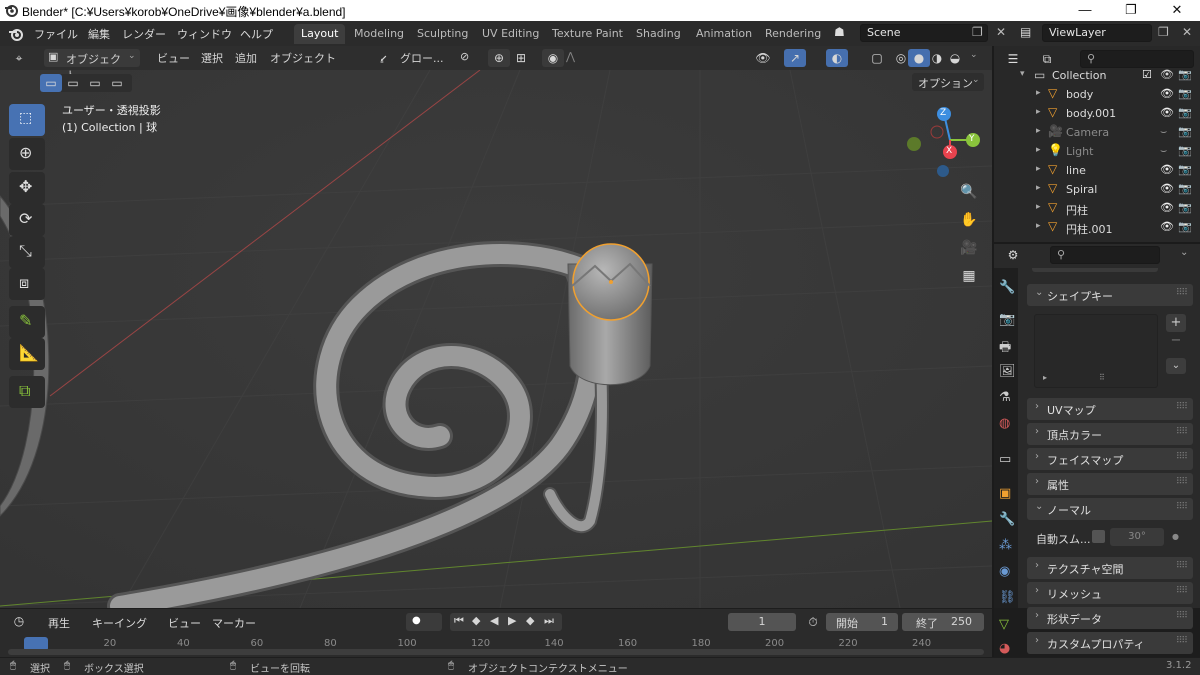  What do you see at coordinates (948, 82) in the screenshot?
I see `options-dropdown: オプション ⌄` at bounding box center [948, 82].